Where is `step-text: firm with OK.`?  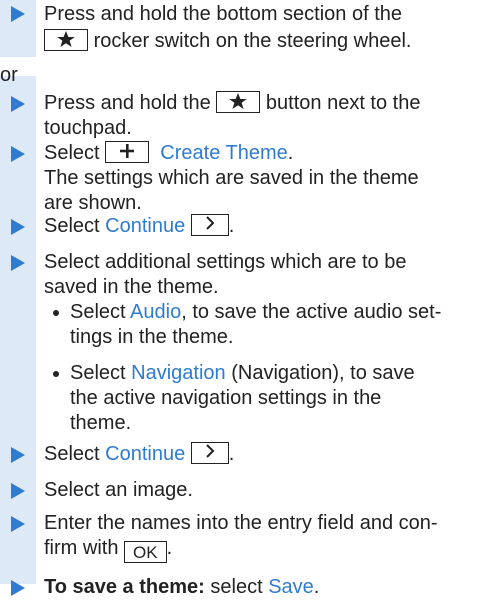 step-text: firm with OK. is located at coordinates (108, 550).